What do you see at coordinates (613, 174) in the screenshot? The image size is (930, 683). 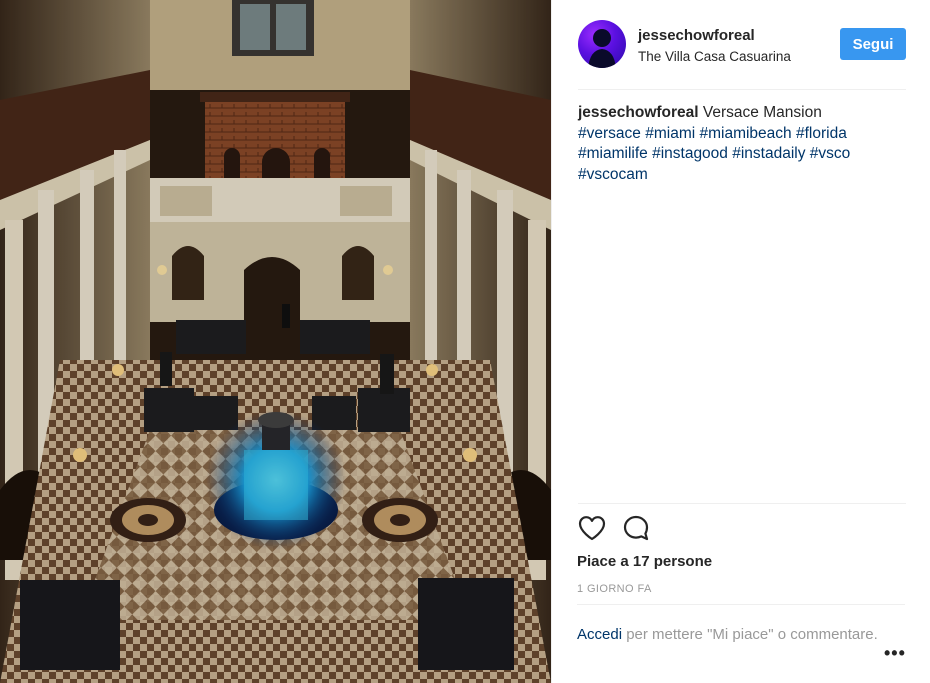 I see `hashtag: #vscocam` at bounding box center [613, 174].